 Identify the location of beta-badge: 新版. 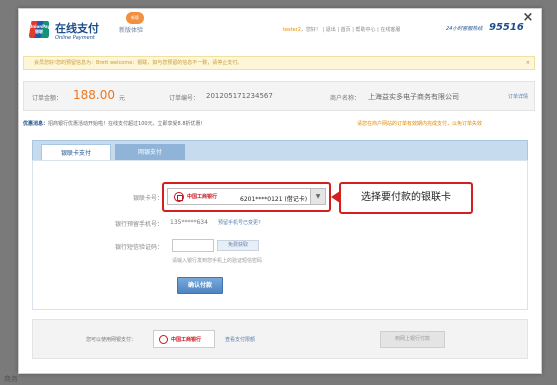
(135, 18).